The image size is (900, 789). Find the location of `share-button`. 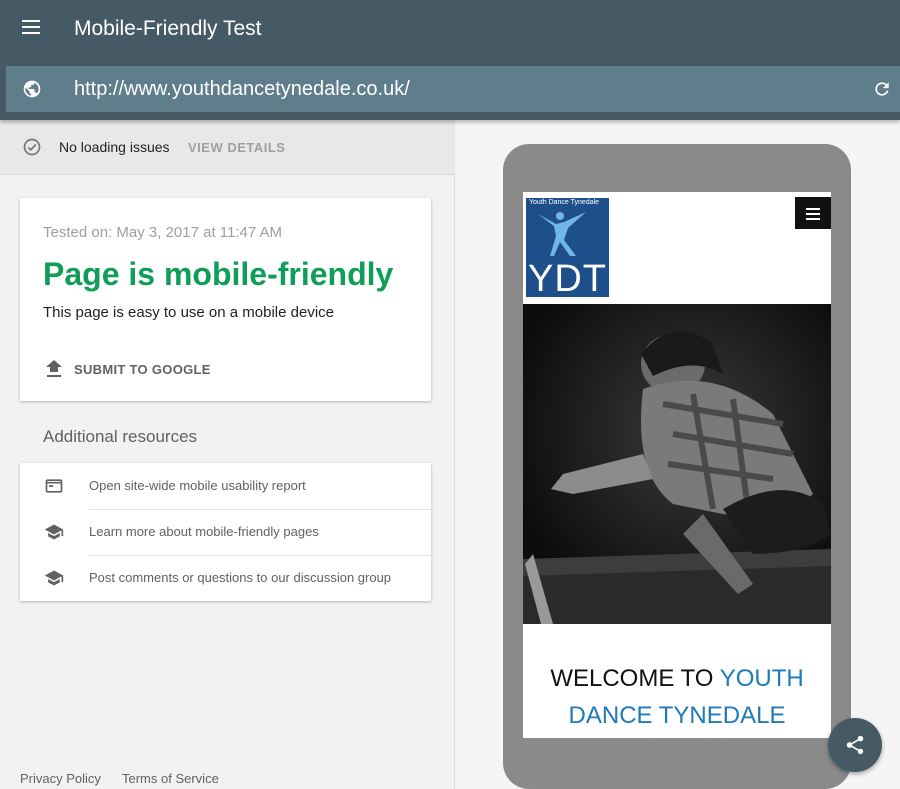

share-button is located at coordinates (855, 745).